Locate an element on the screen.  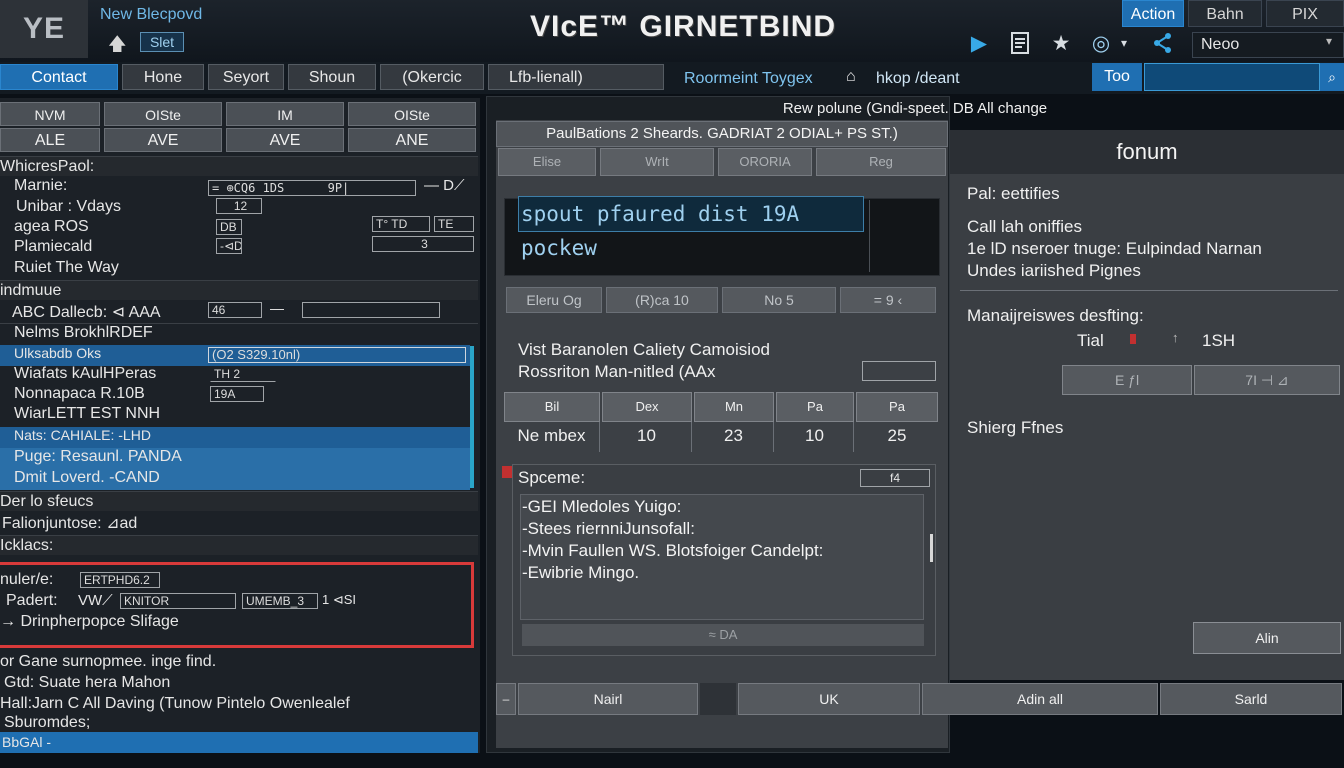
field-value: 3 is located at coordinates (423, 244).